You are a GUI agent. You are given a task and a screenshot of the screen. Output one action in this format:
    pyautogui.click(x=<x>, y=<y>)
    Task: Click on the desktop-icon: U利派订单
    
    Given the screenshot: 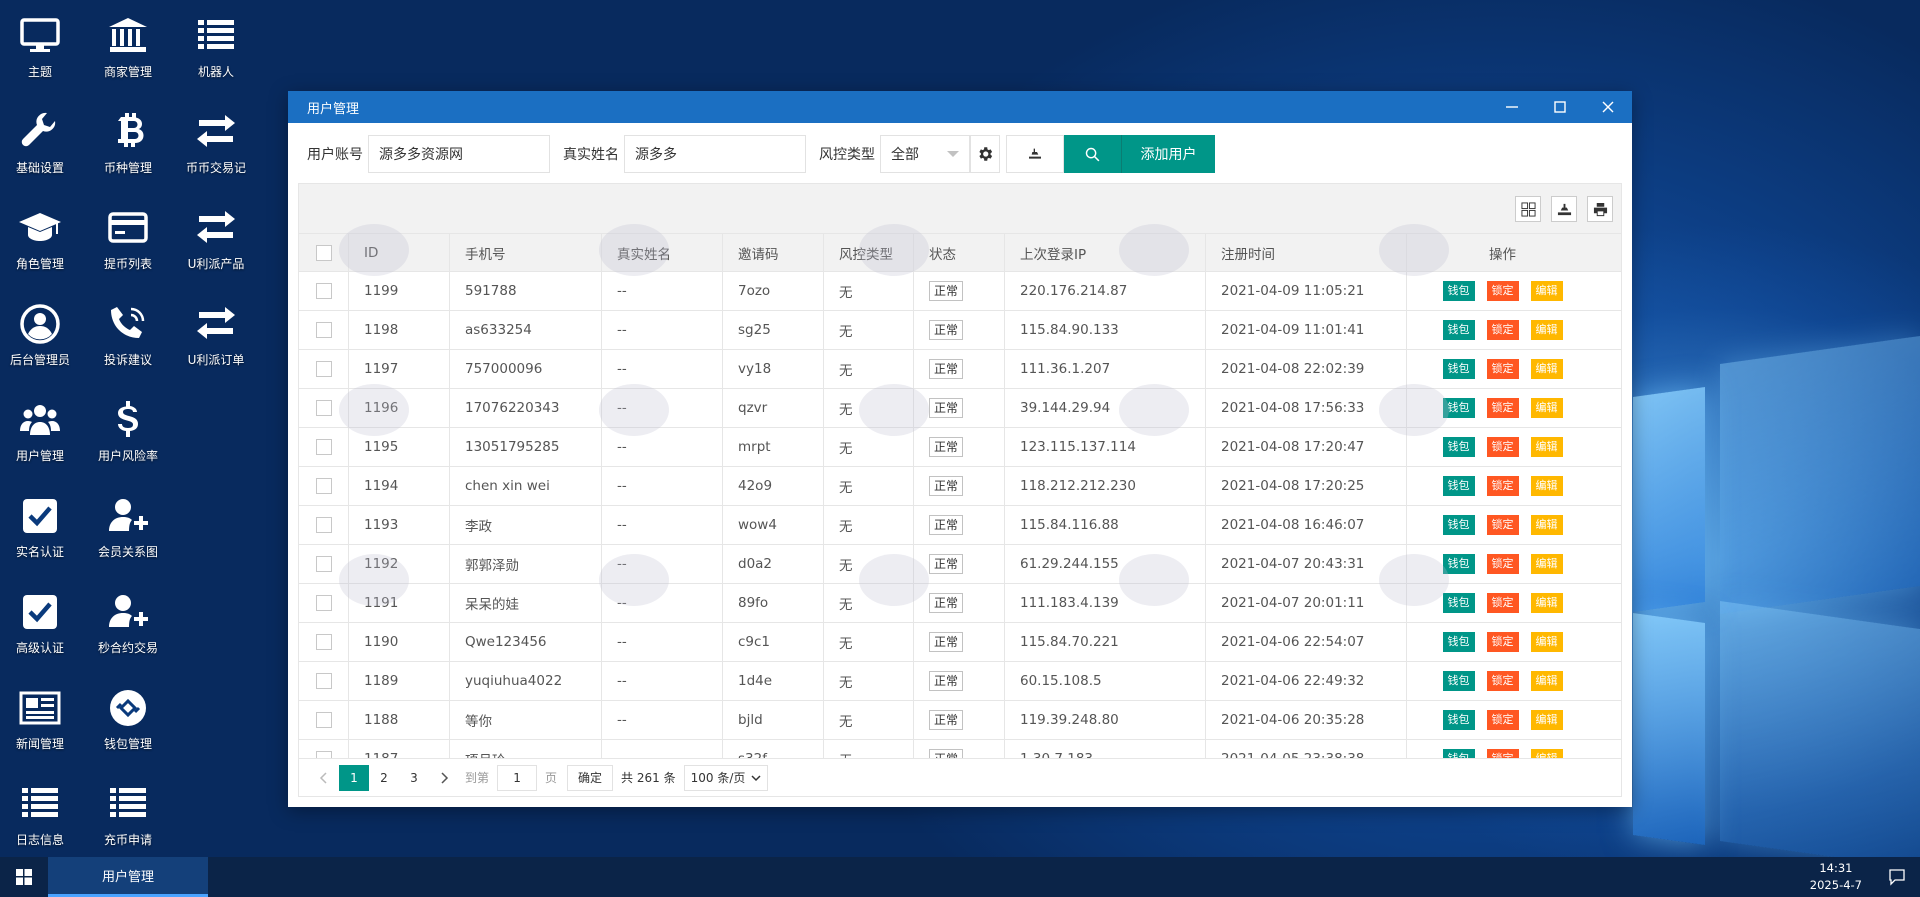 What is the action you would take?
    pyautogui.click(x=216, y=328)
    